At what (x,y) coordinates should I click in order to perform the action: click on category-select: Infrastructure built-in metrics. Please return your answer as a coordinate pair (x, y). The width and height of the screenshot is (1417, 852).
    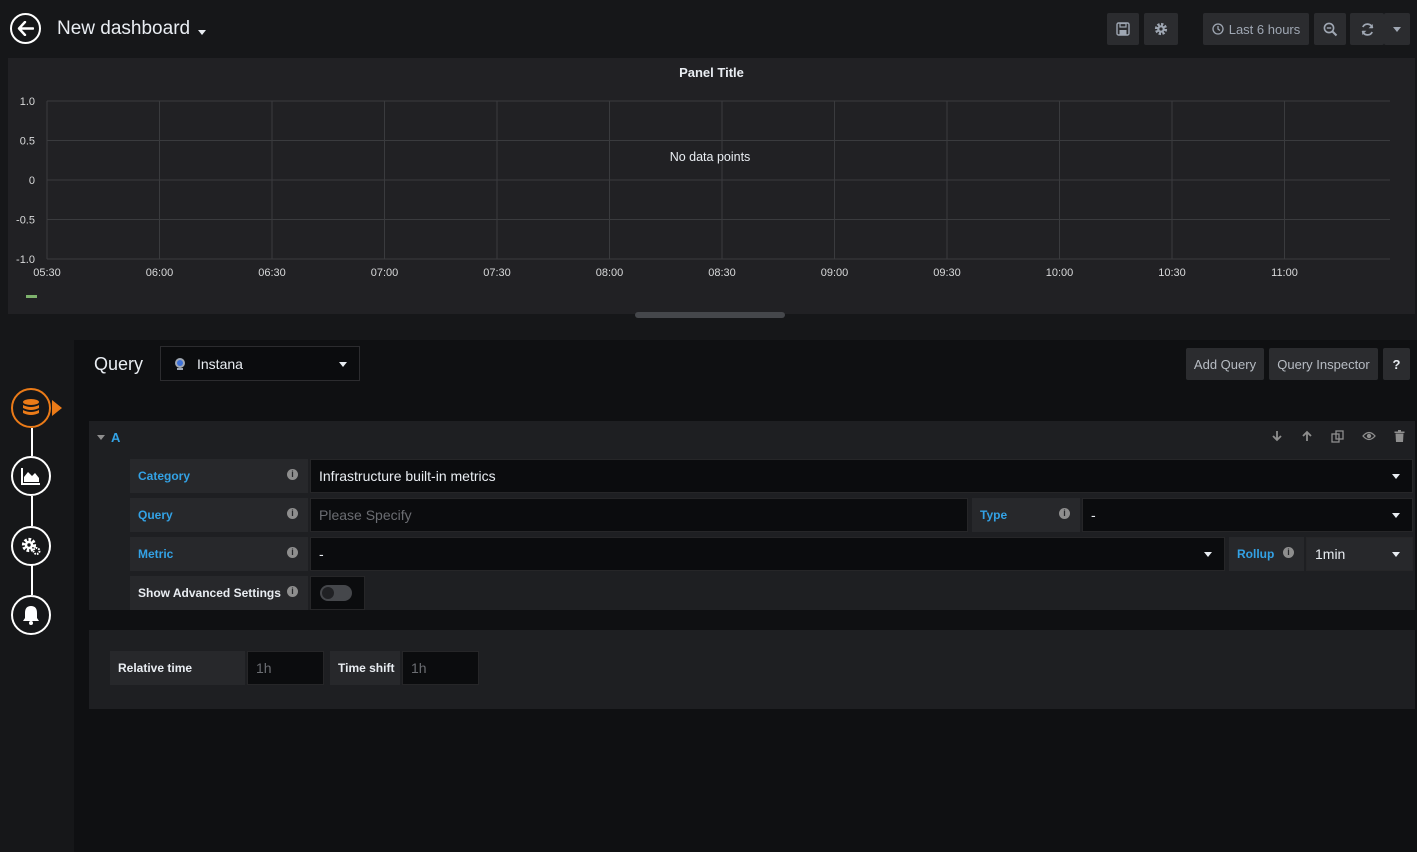
    Looking at the image, I should click on (861, 476).